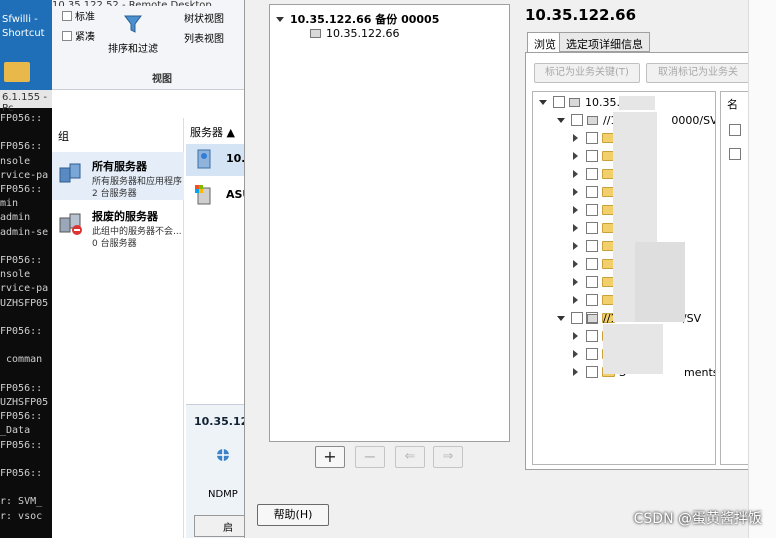 The image size is (776, 538). What do you see at coordinates (67, 36) in the screenshot?
I see `compact-checkbox` at bounding box center [67, 36].